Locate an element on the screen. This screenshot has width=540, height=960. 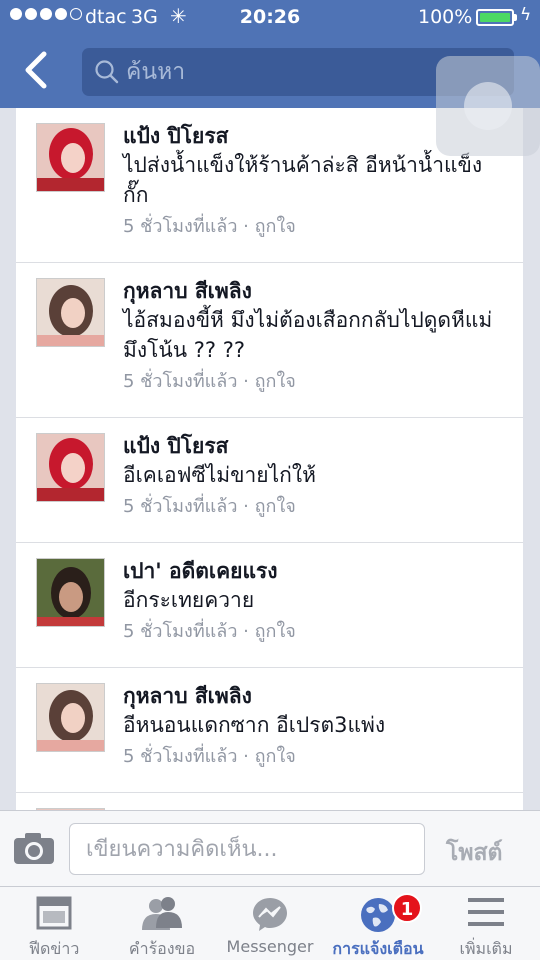
notification-item is located at coordinates (269, 801).